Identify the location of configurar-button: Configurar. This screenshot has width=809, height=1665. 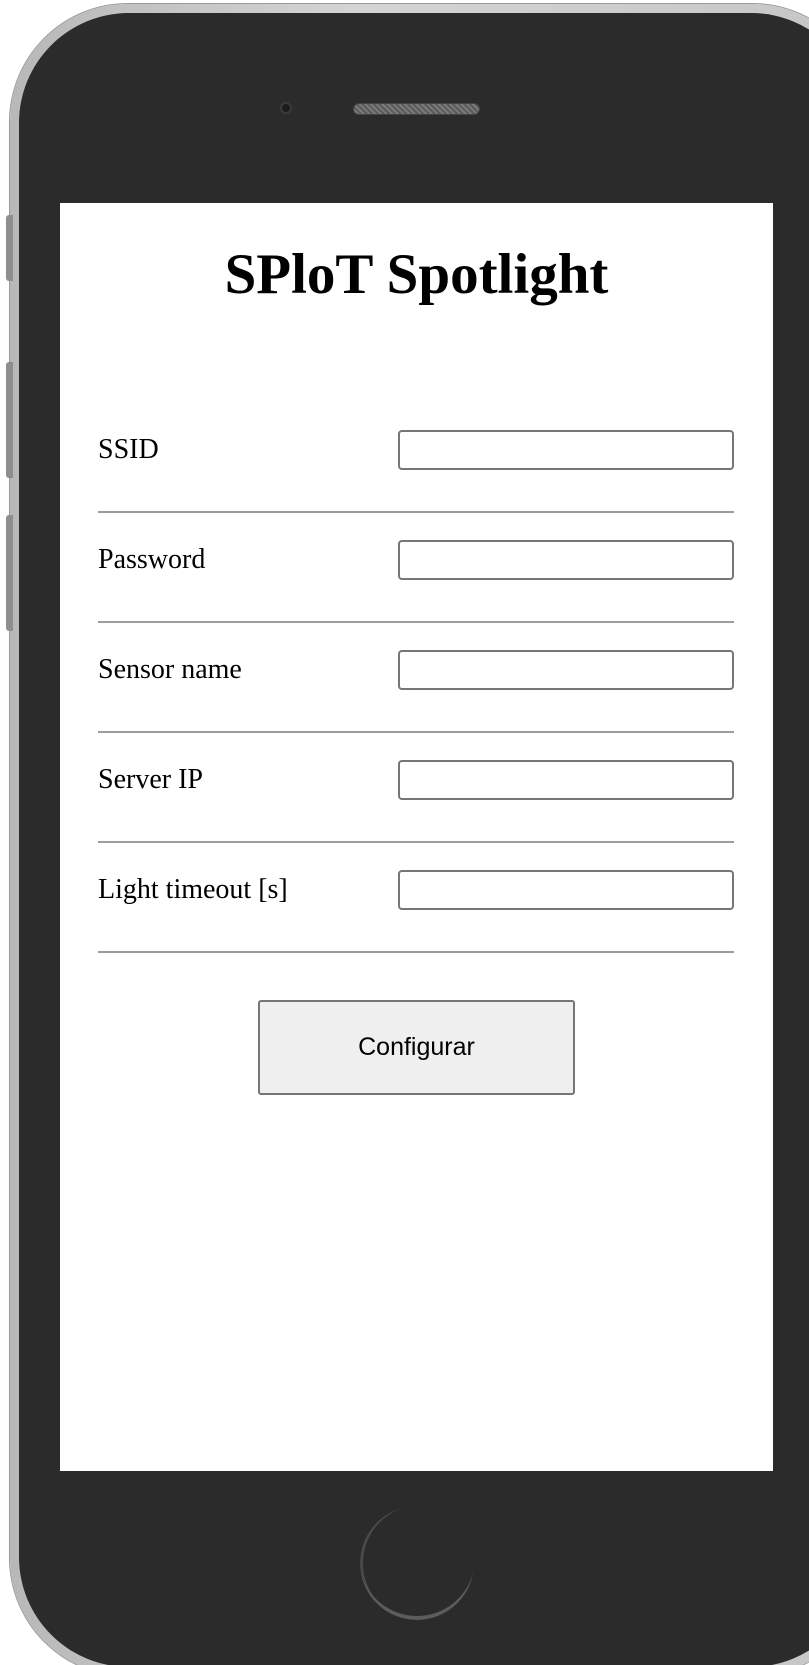
(416, 1047).